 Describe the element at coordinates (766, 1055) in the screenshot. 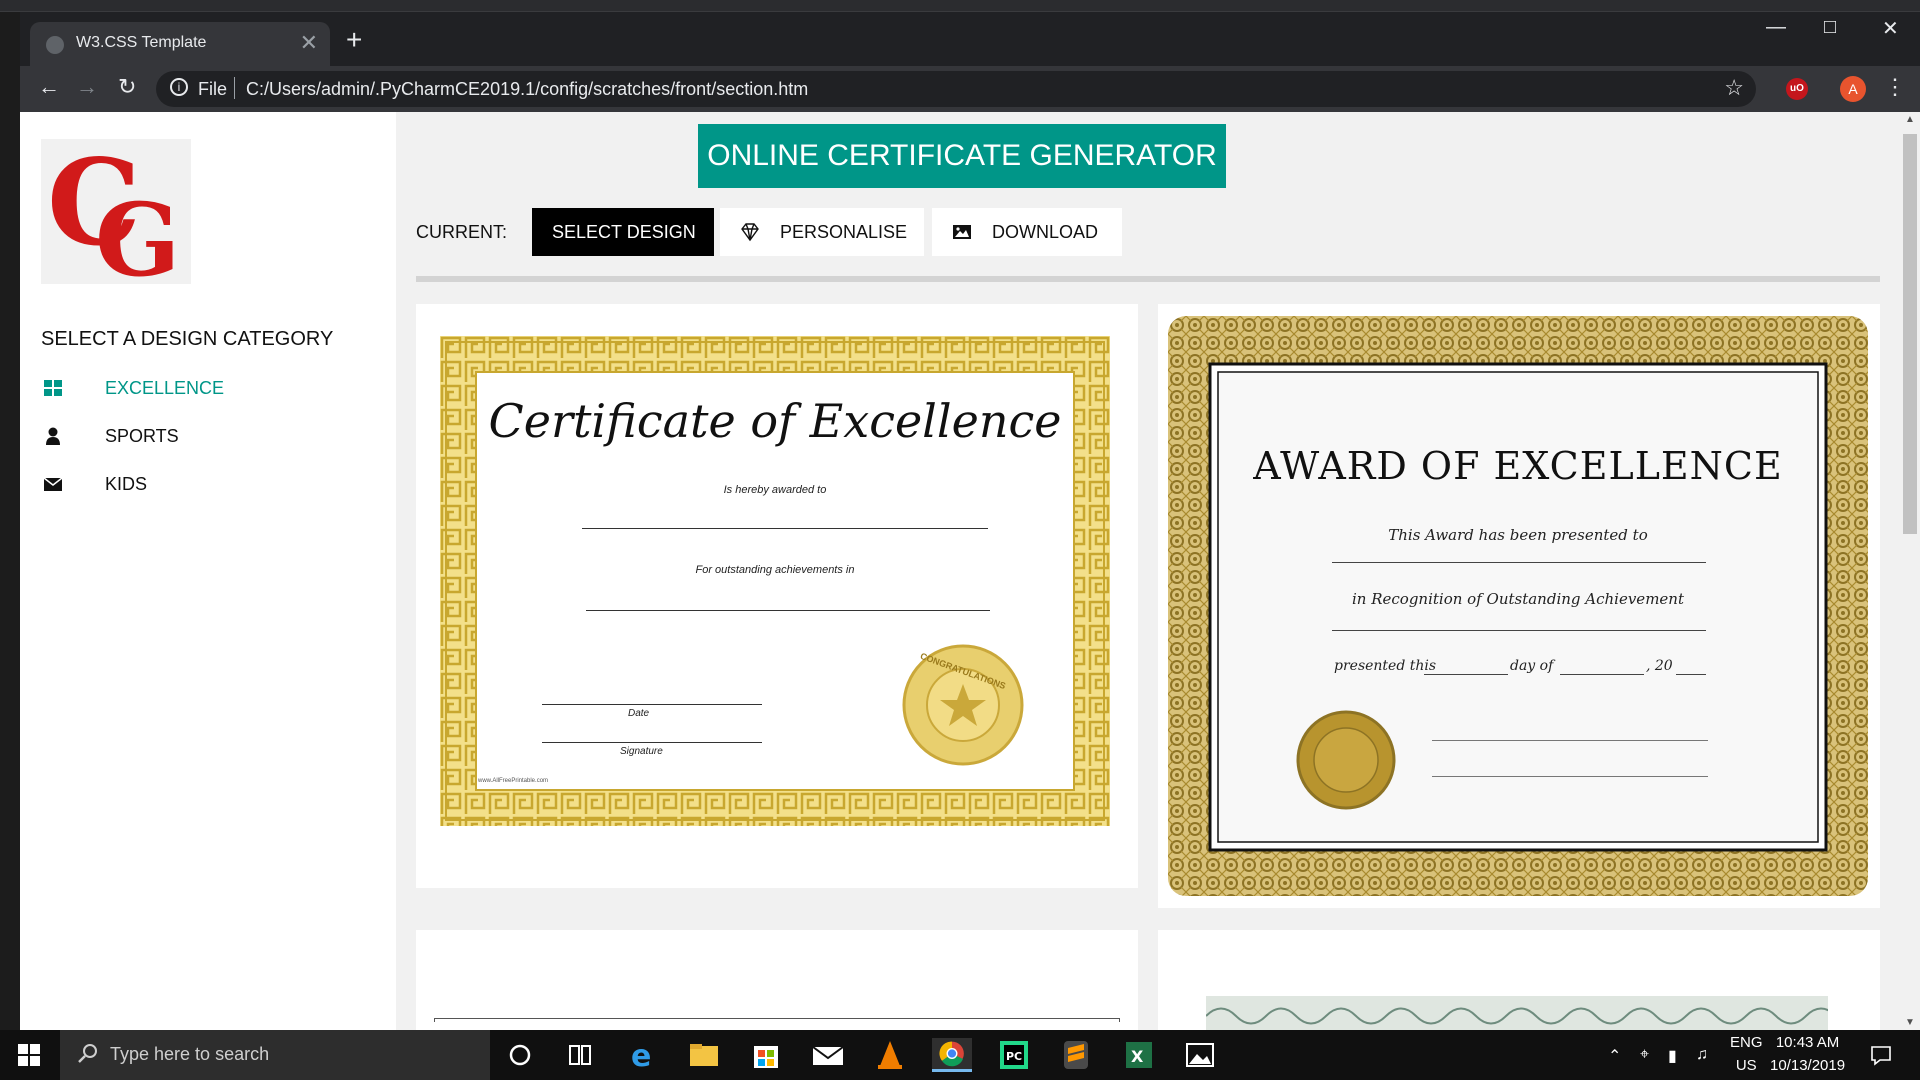

I see `store-icon` at that location.